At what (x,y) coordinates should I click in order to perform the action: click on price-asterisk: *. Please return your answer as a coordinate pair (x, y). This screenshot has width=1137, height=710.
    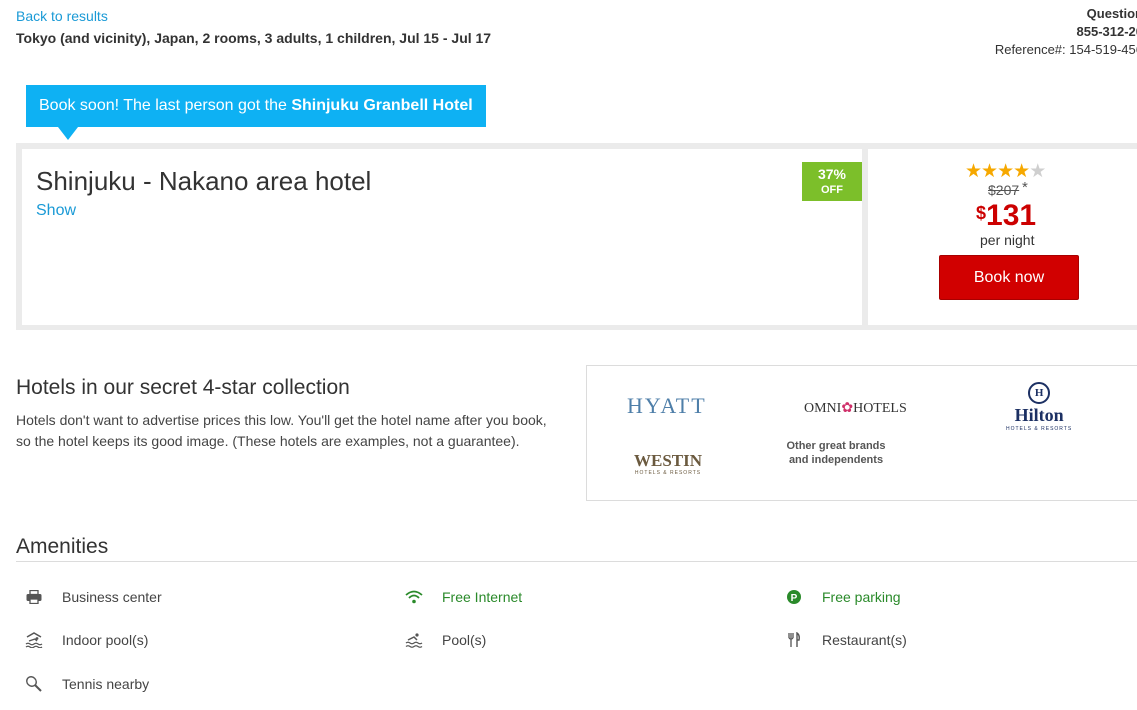
    Looking at the image, I should click on (1025, 187).